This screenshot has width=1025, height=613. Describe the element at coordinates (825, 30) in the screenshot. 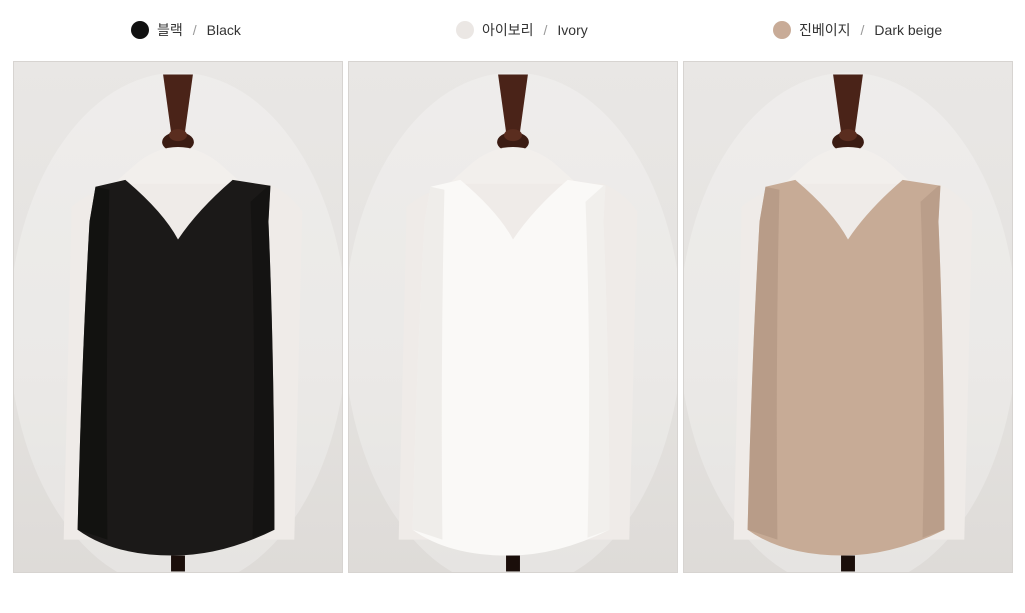

I see `color-name-korean: 진베이지` at that location.